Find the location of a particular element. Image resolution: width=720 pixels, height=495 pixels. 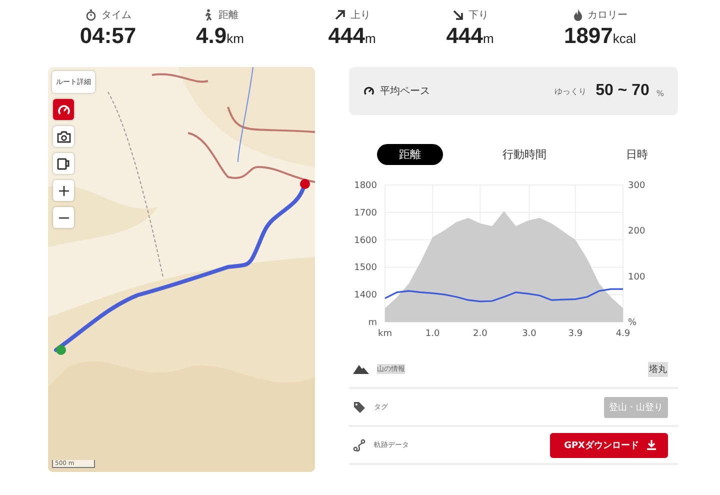

tag-icon is located at coordinates (359, 407).